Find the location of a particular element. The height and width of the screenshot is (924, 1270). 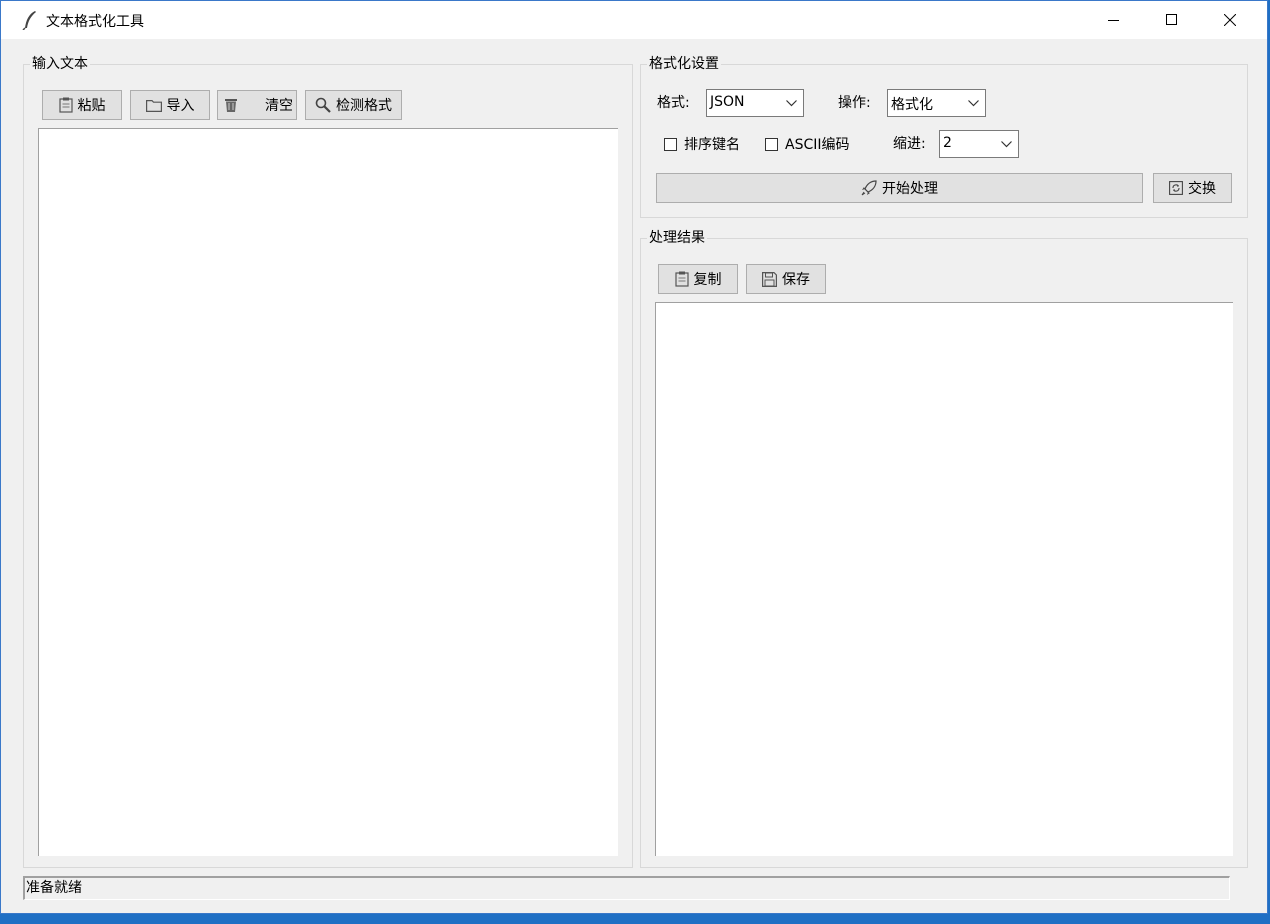

operation-label: 操作: is located at coordinates (854, 103).